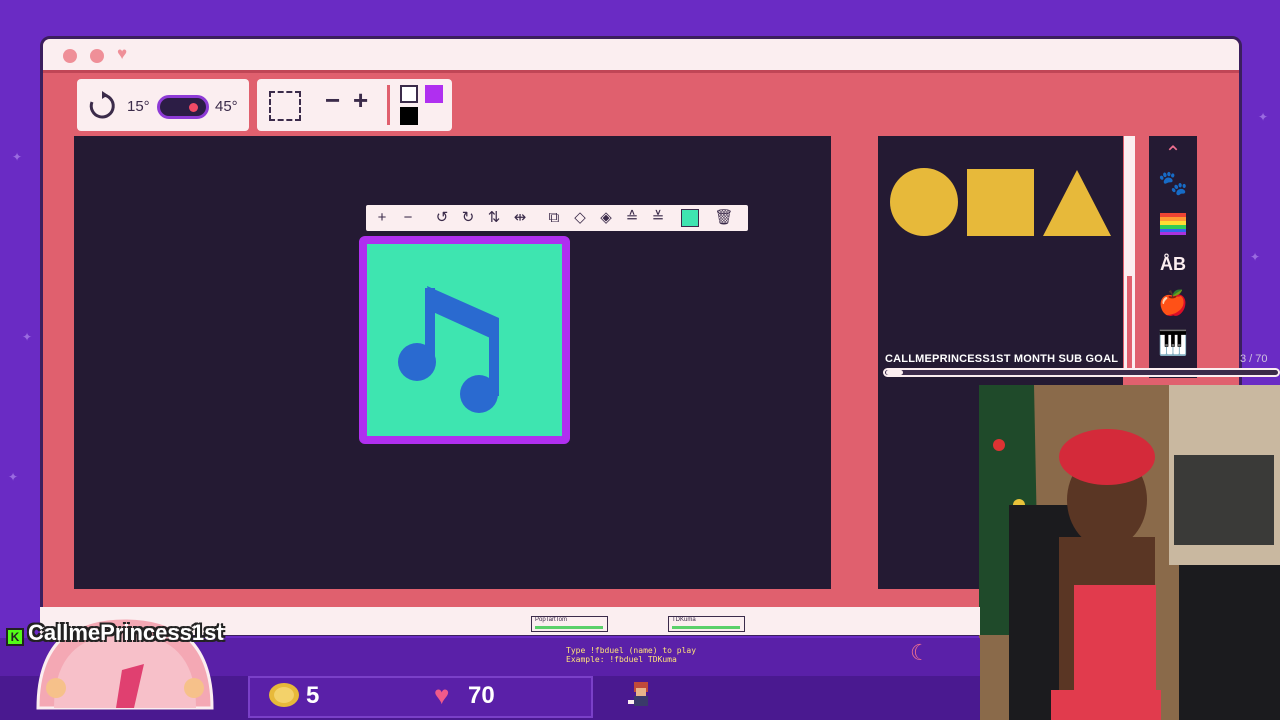 This screenshot has width=1280, height=720. I want to click on rotate-right-icon: ↻, so click(468, 218).